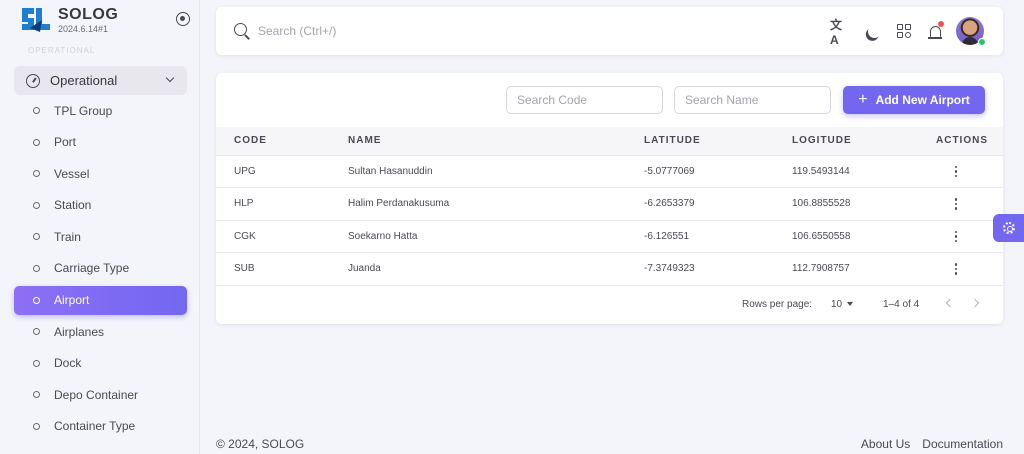 Image resolution: width=1024 pixels, height=454 pixels. What do you see at coordinates (950, 303) in the screenshot?
I see `chevron-left-icon` at bounding box center [950, 303].